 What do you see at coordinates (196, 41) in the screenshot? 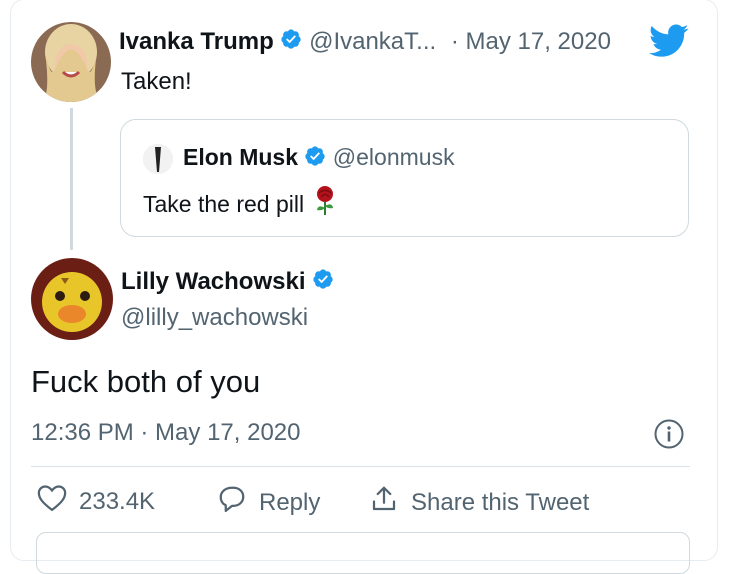
I see `ivanka-name: Ivanka Trump` at bounding box center [196, 41].